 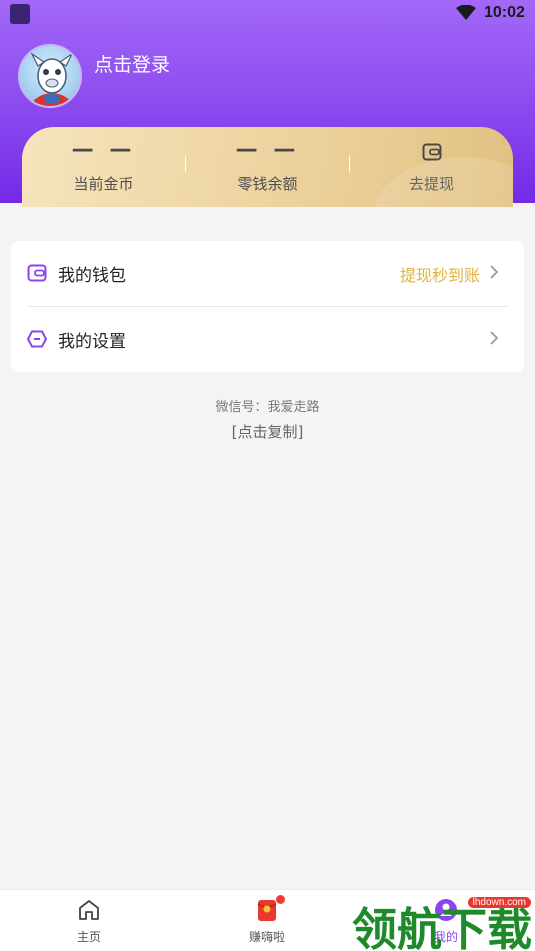 What do you see at coordinates (52, 79) in the screenshot?
I see `mascot-icon` at bounding box center [52, 79].